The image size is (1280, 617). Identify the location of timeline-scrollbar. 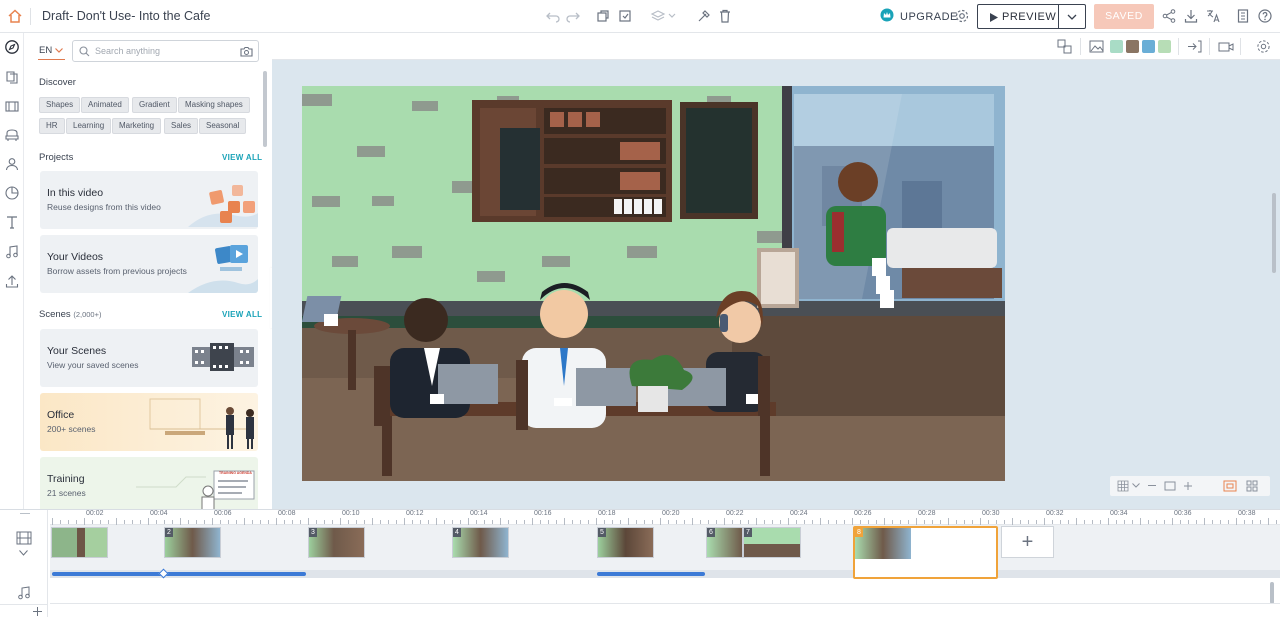
(1272, 593).